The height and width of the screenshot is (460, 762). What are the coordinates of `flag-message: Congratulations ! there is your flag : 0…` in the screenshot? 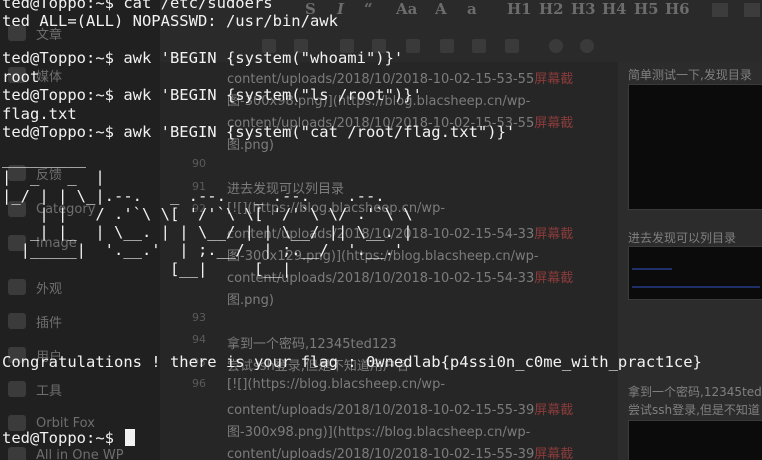 It's located at (352, 362).